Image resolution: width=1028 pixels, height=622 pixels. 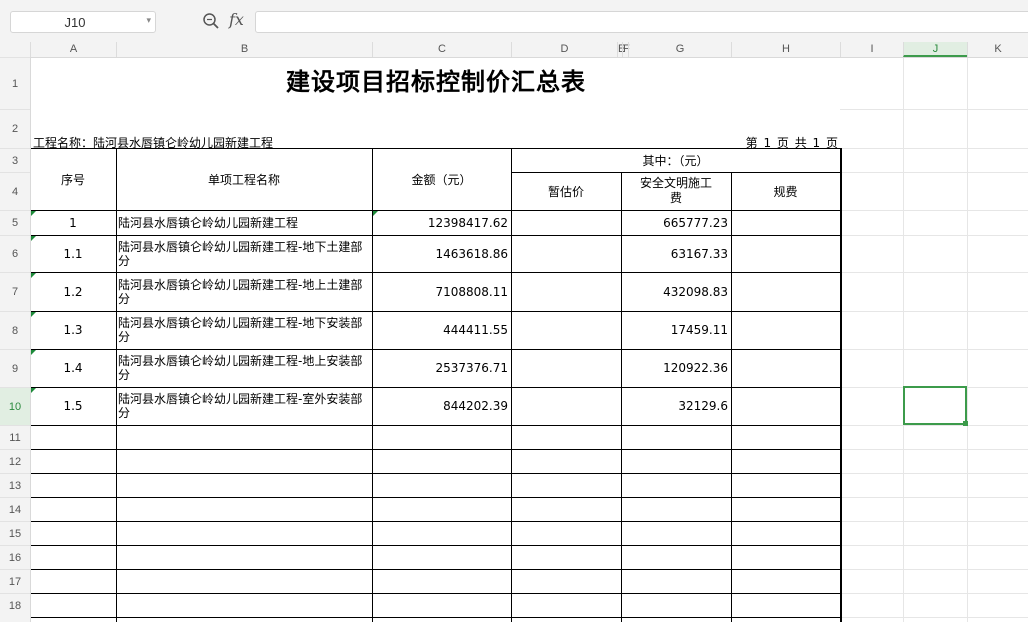 I want to click on item-name: 陆河县水唇镇仑岭幼儿园新建工程, so click(x=208, y=222).